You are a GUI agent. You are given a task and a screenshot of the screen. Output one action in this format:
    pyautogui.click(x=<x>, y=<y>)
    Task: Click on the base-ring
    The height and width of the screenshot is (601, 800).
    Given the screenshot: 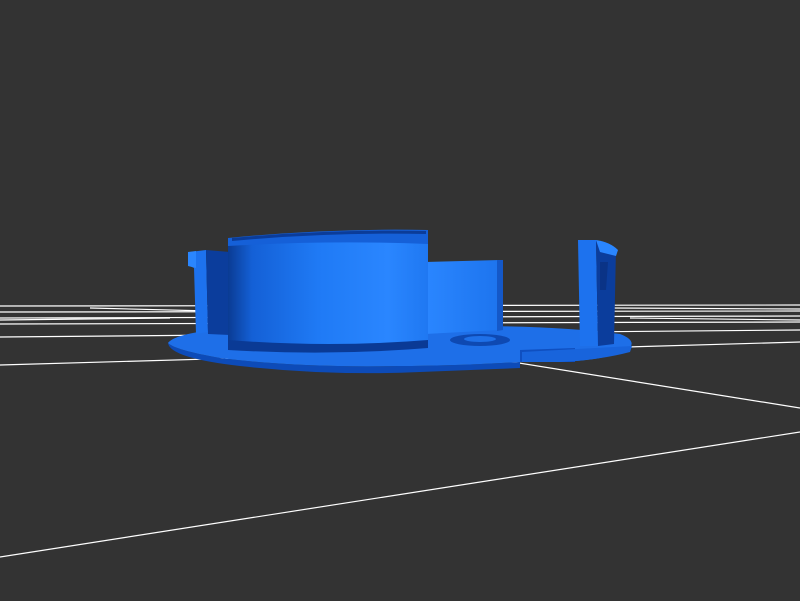 What is the action you would take?
    pyautogui.click(x=480, y=339)
    